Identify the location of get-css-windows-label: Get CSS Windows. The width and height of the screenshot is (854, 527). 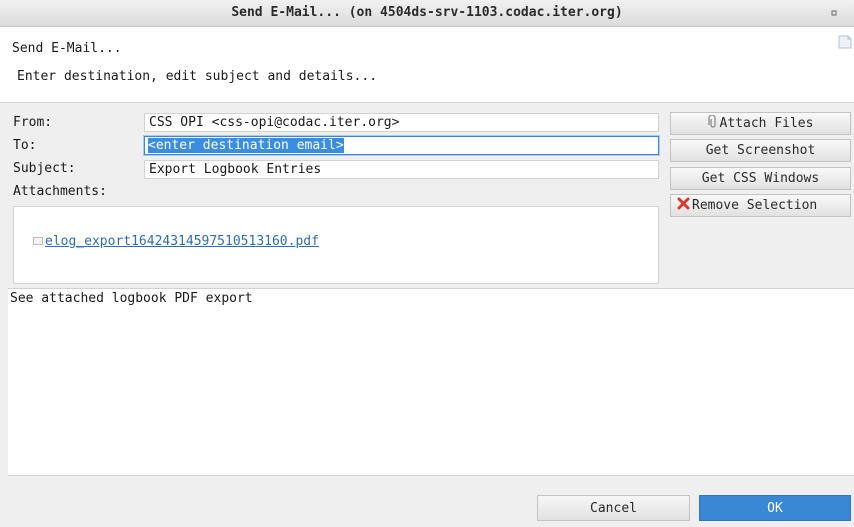
(760, 178).